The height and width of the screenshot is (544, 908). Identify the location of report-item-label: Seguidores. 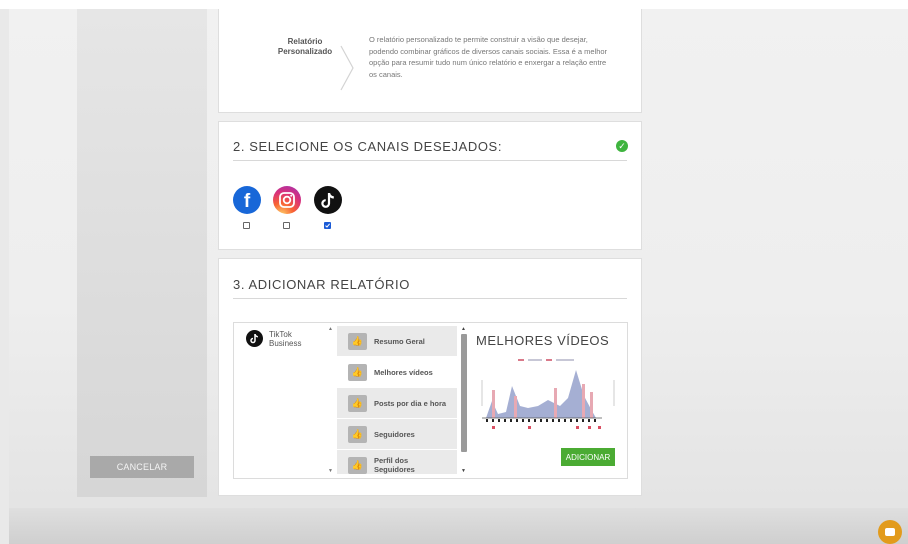
(394, 434).